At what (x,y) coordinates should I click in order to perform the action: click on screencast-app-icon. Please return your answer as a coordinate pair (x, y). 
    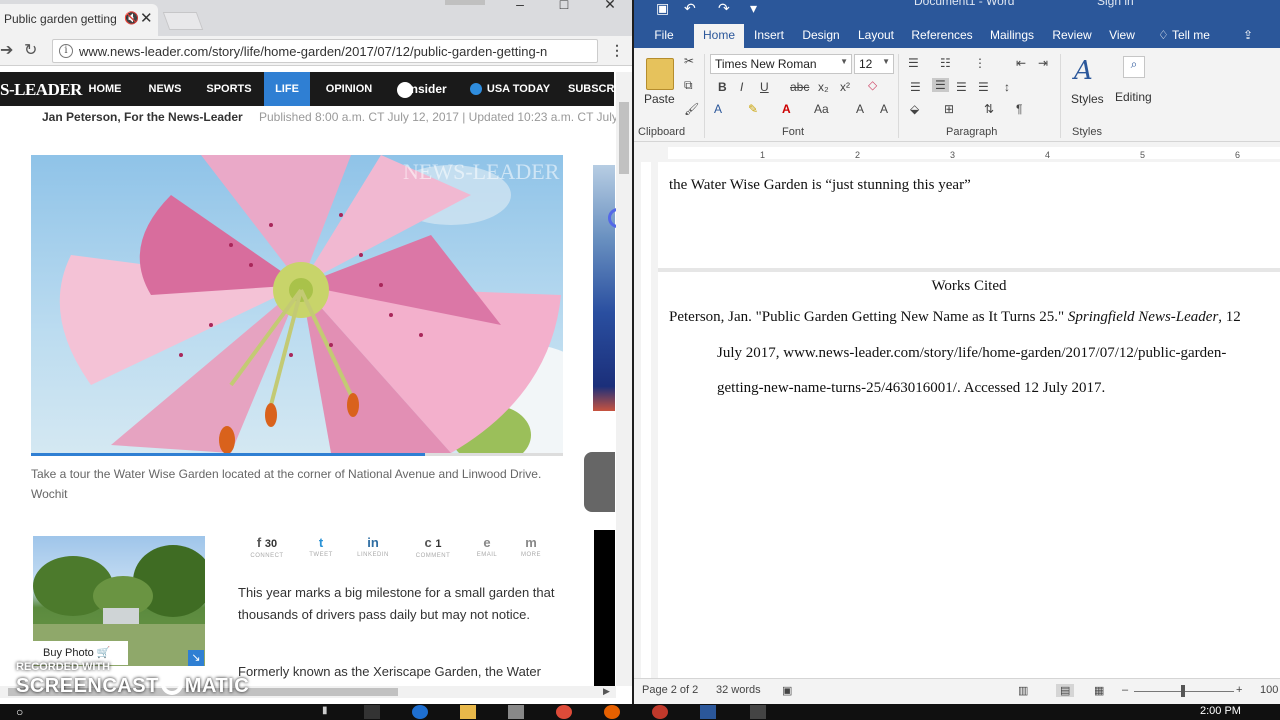
    Looking at the image, I should click on (660, 712).